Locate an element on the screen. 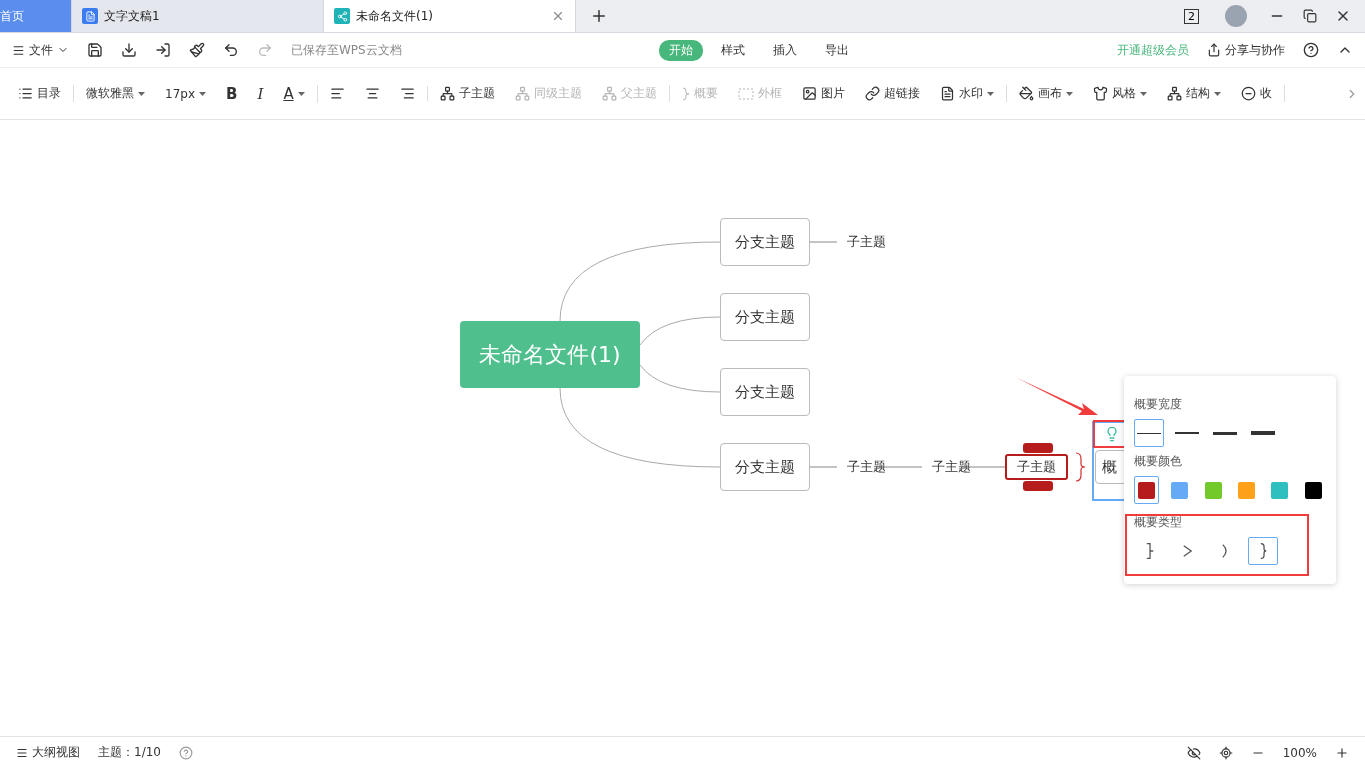 This screenshot has width=1365, height=768. align-center-icon is located at coordinates (372, 93).